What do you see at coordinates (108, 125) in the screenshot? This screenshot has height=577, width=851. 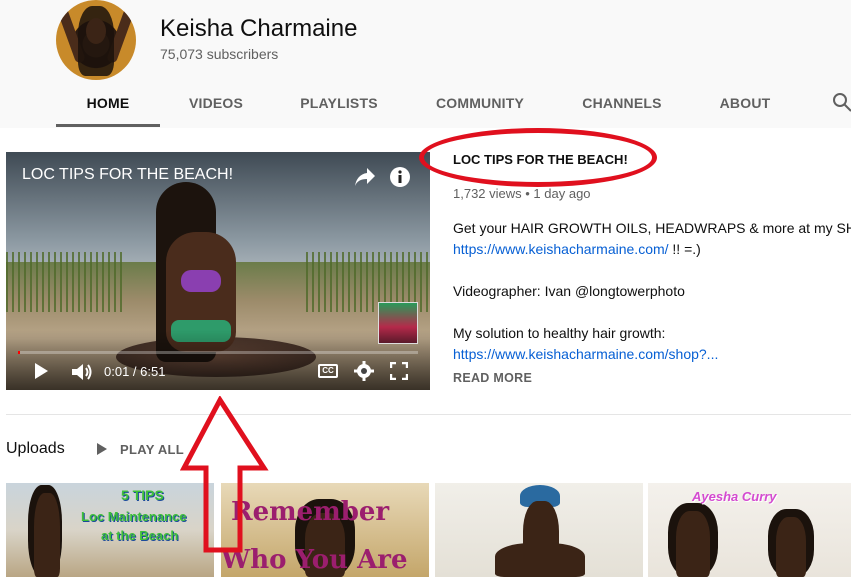 I see `active-tab-indicator` at bounding box center [108, 125].